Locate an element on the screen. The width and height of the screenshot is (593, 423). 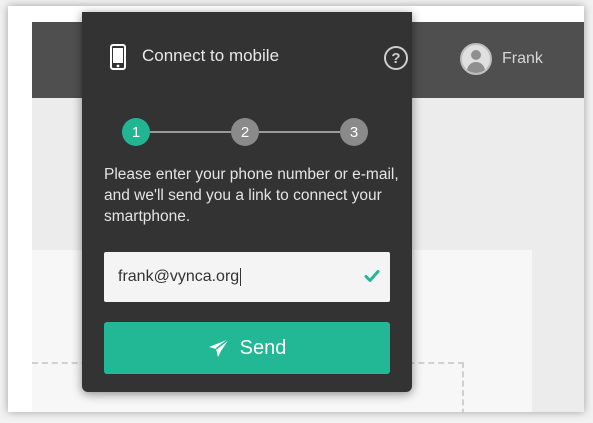
avatar-body is located at coordinates (476, 67).